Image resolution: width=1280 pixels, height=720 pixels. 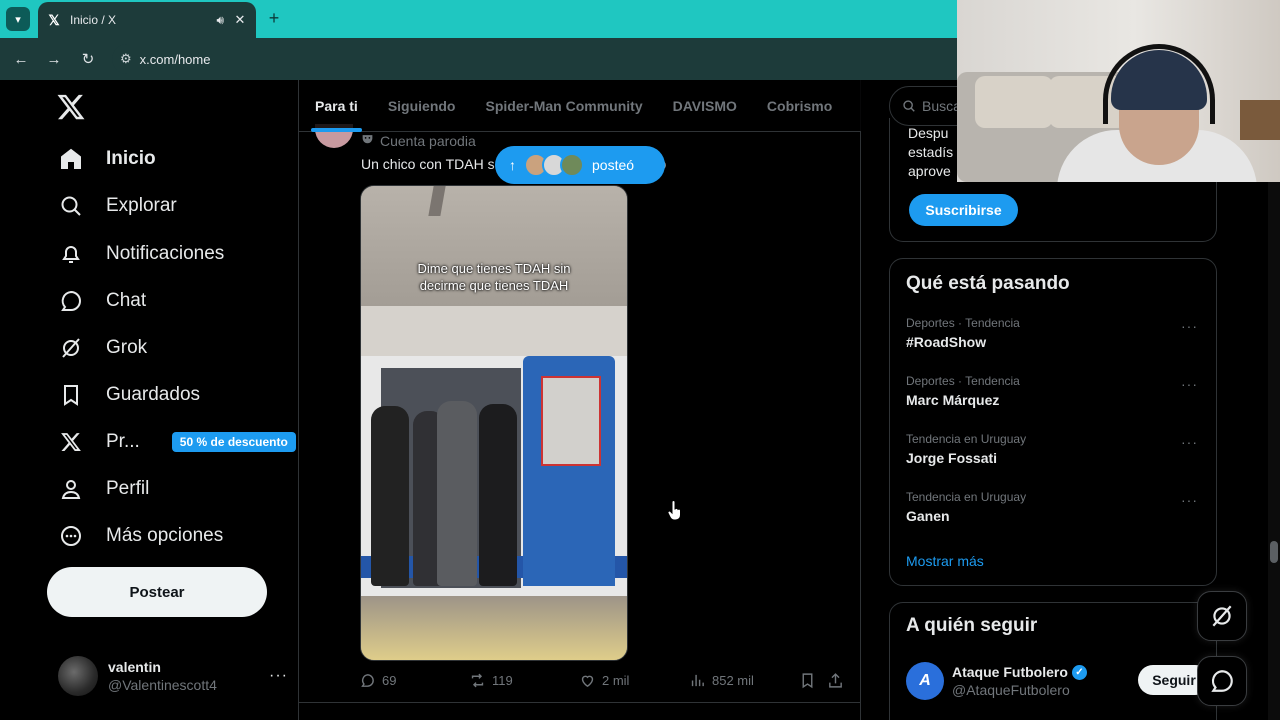 I want to click on nav-item-bookmarks: Guardados, so click(x=129, y=395).